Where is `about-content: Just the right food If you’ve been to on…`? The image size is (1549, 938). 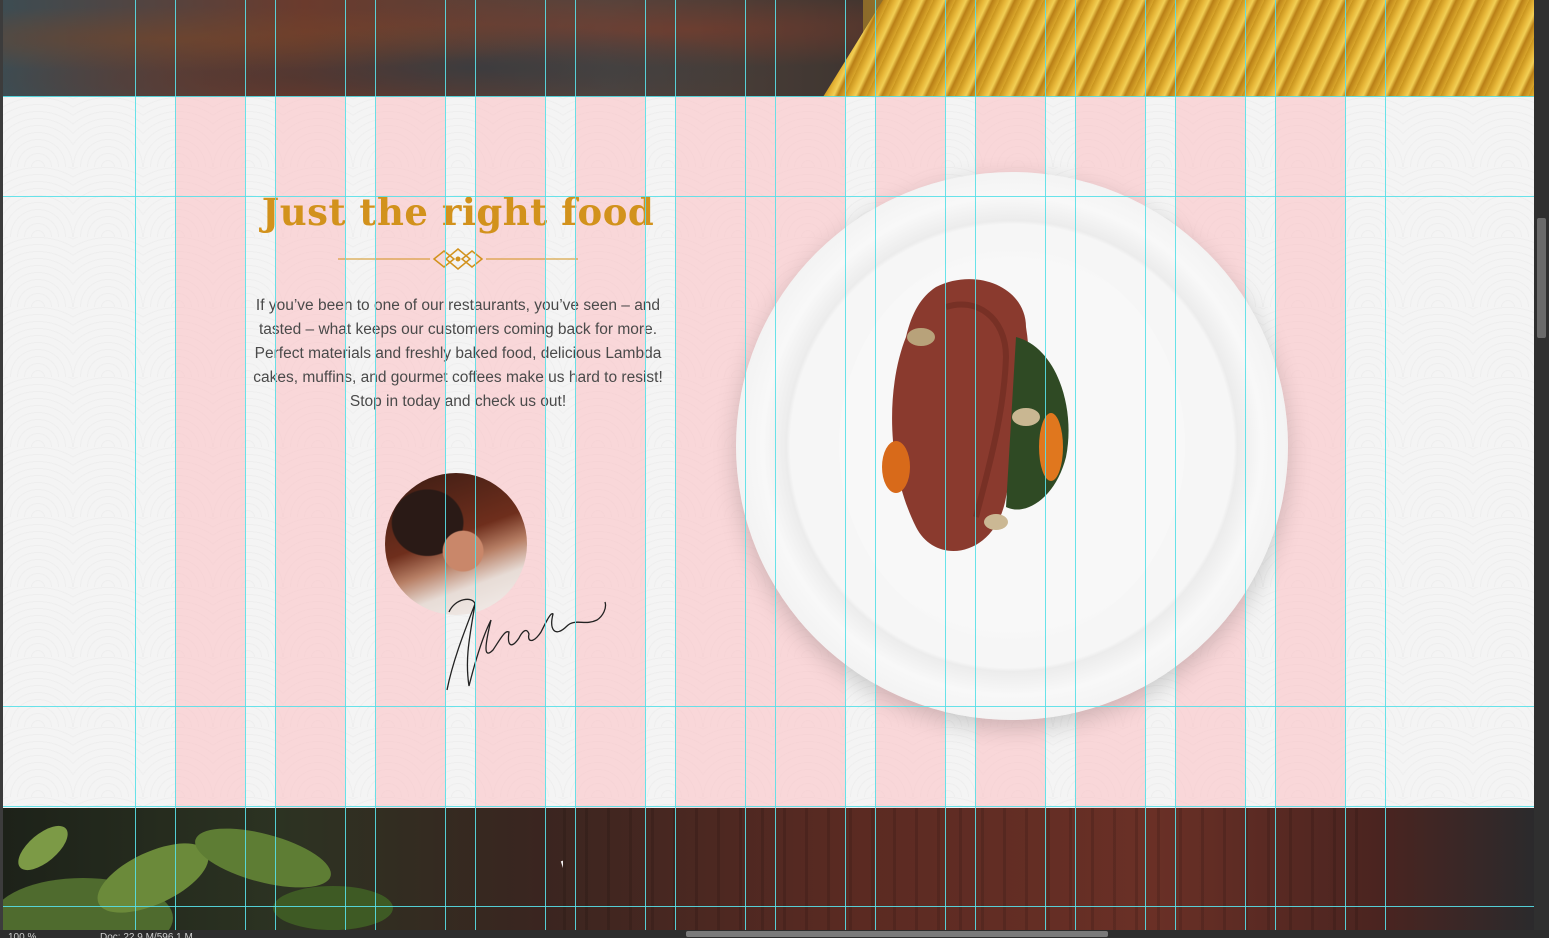 about-content: Just the right food If you’ve been to on… is located at coordinates (458, 302).